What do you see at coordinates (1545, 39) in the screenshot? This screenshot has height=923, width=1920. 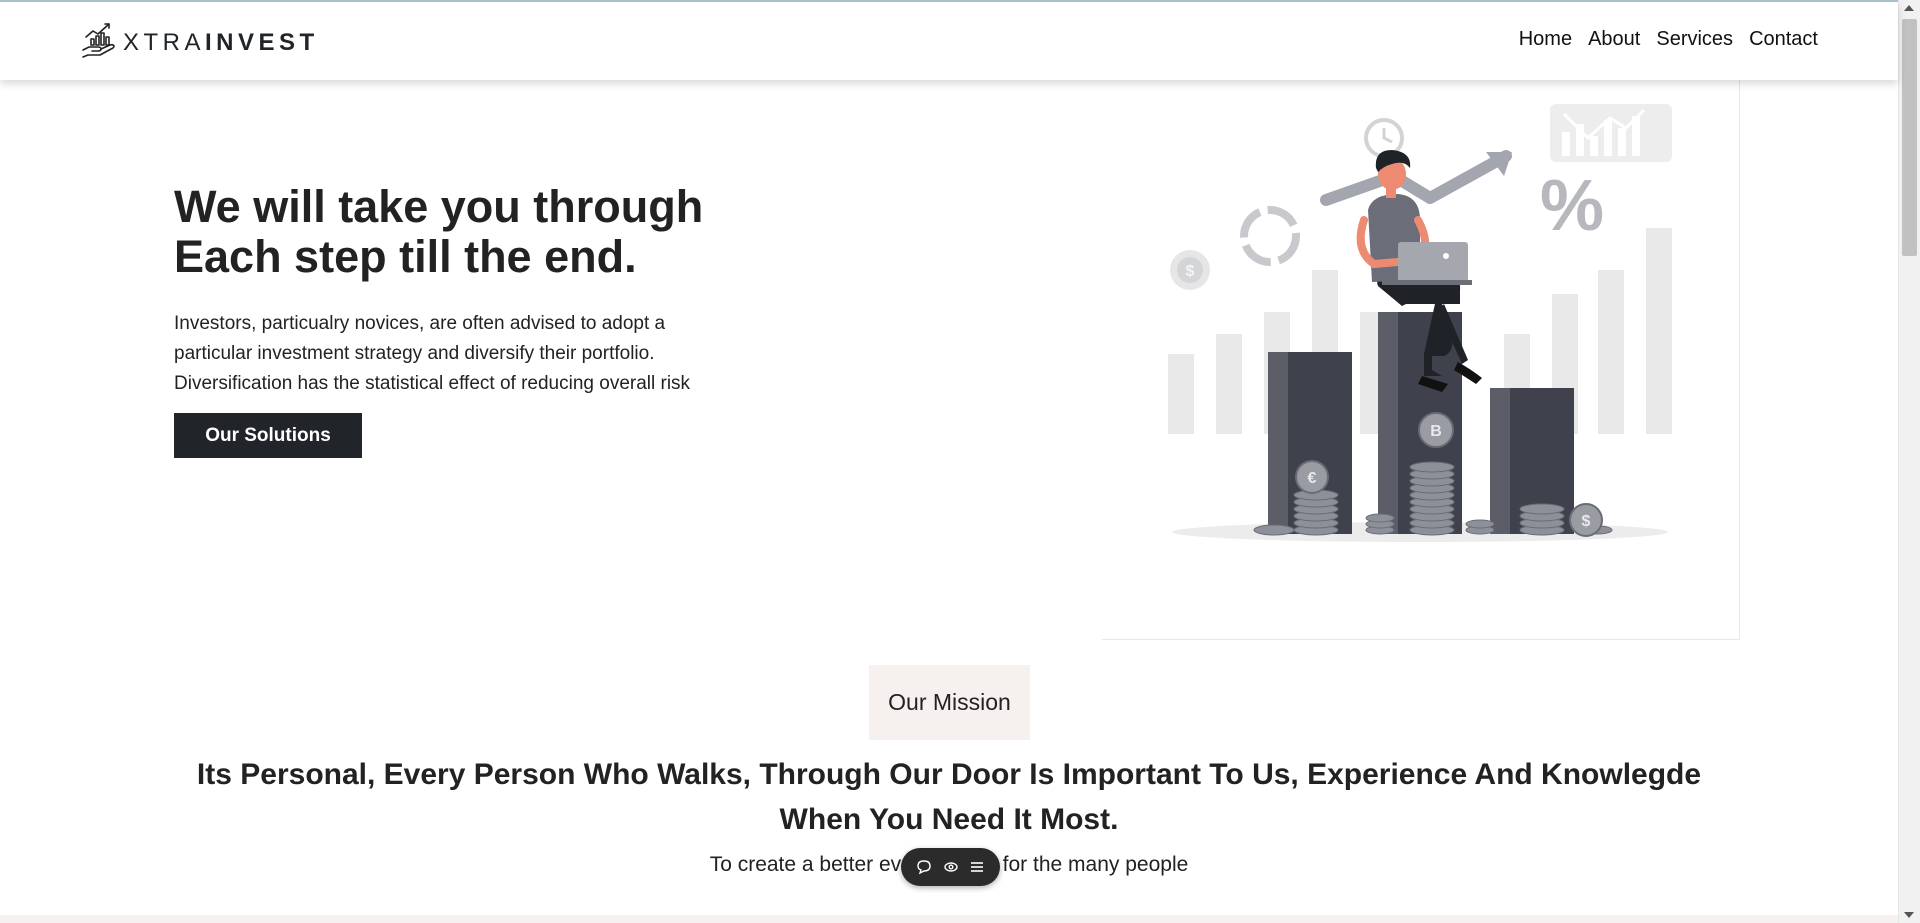 I see `nav-home-link: Home` at bounding box center [1545, 39].